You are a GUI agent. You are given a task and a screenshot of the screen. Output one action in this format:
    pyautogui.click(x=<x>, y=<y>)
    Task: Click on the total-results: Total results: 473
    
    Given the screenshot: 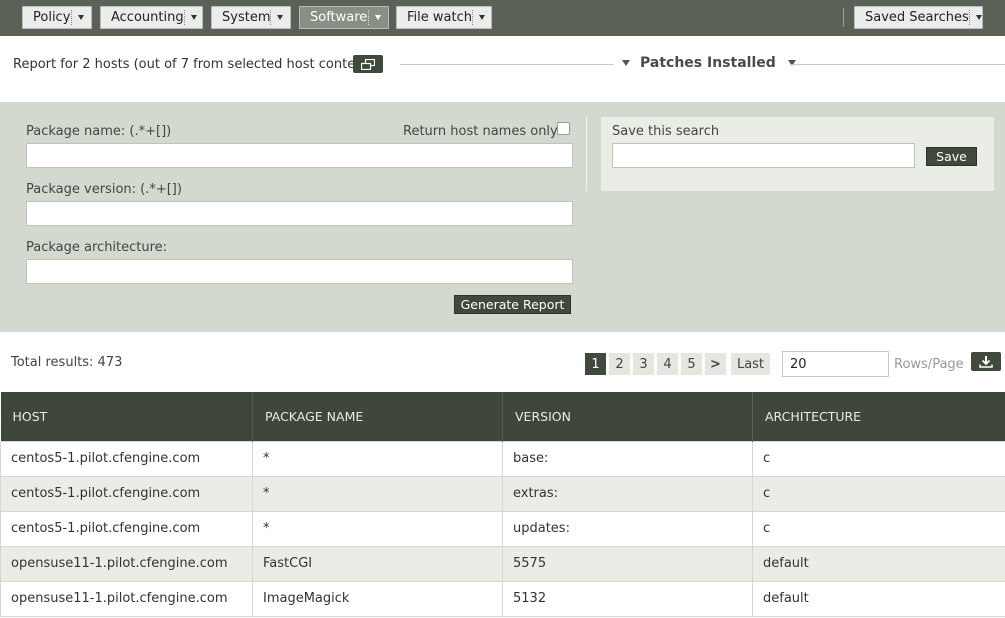 What is the action you would take?
    pyautogui.click(x=67, y=362)
    